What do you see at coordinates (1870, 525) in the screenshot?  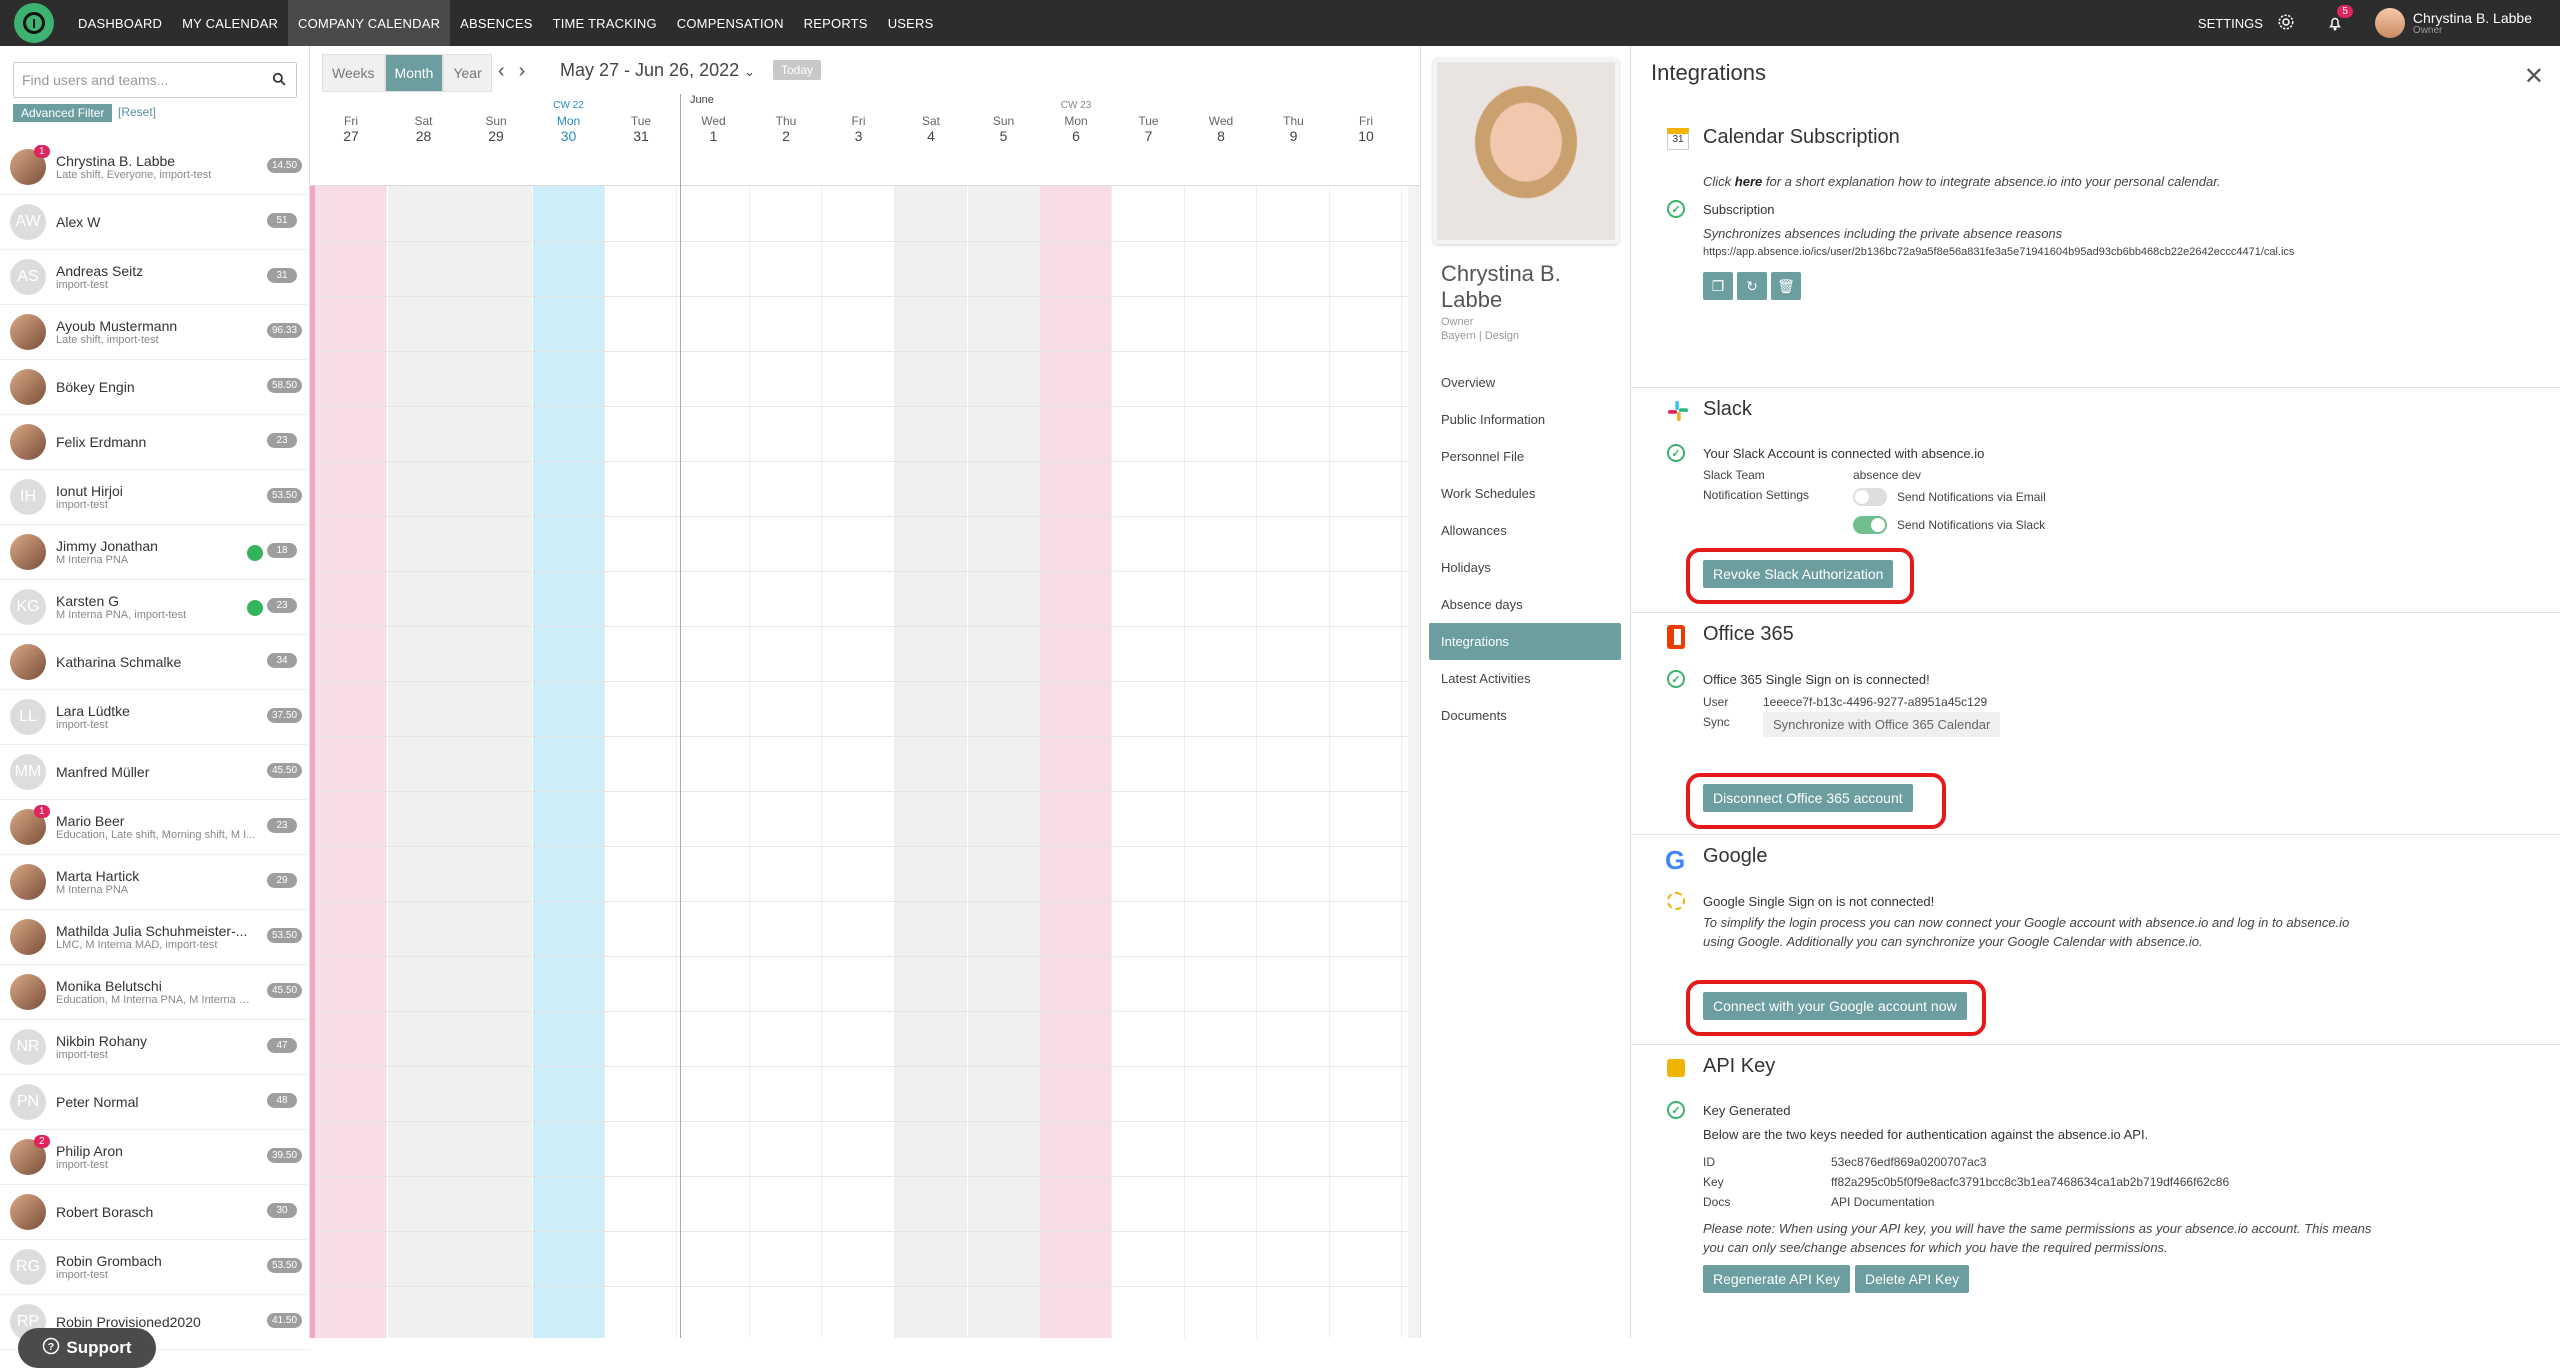 I see `slack-notification-toggle` at bounding box center [1870, 525].